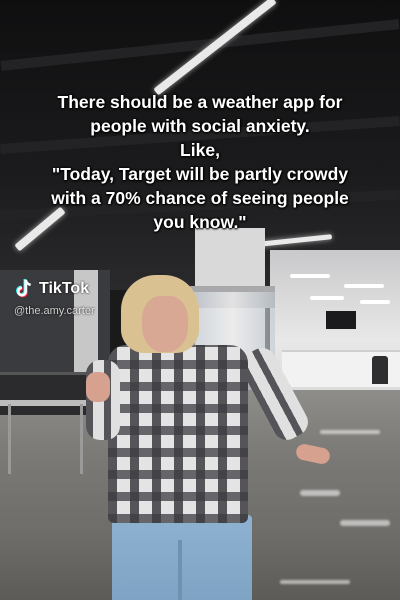 The image size is (400, 600). I want to click on caption-line: with a 70% chance of seeing people, so click(200, 198).